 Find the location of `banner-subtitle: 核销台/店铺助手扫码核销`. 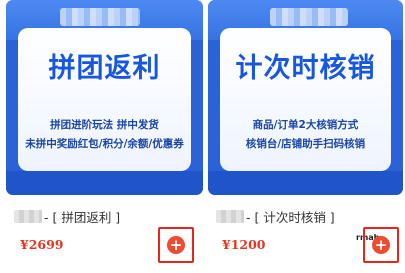

banner-subtitle: 核销台/店铺助手扫码核销 is located at coordinates (305, 144).